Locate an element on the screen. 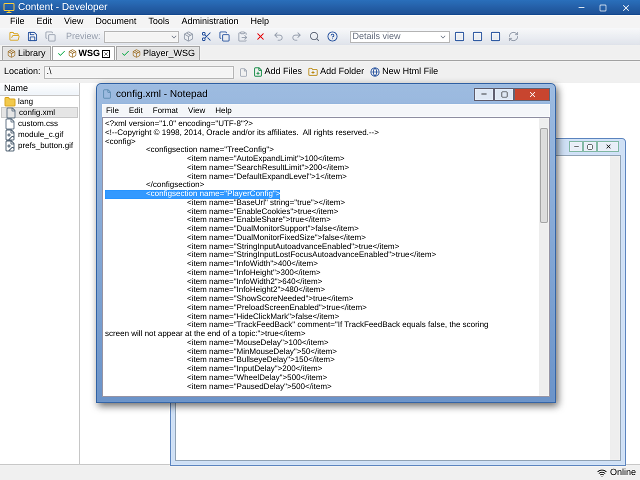  text-line: <item name="DefaultExpandLevel">1</item> is located at coordinates (266, 176).